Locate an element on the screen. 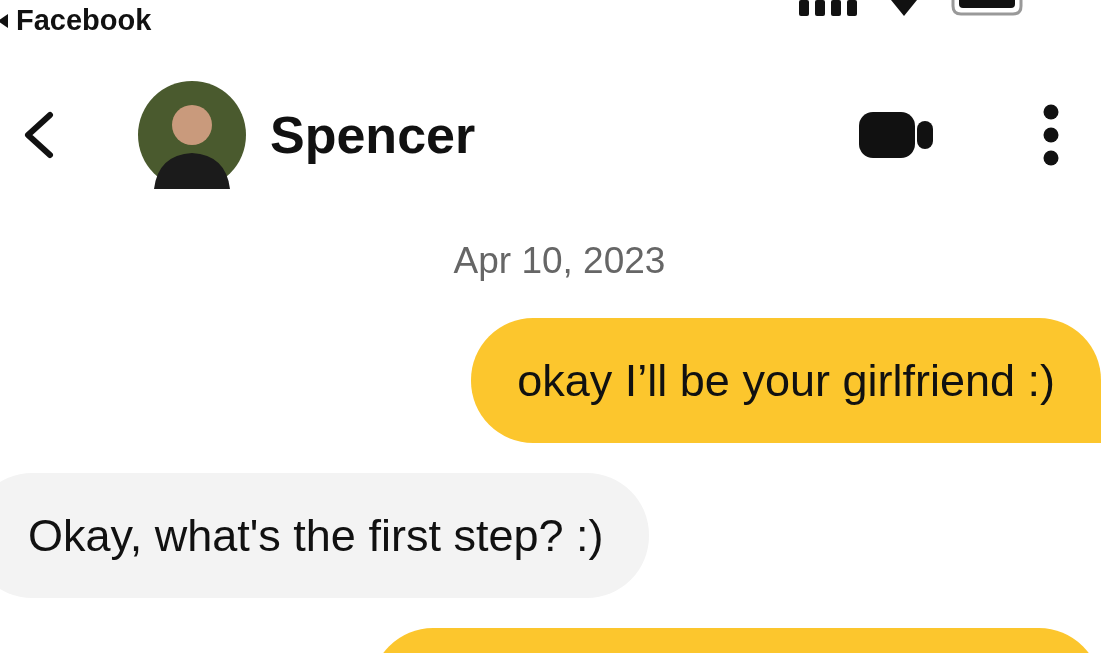  signal-icon is located at coordinates (828, 8).